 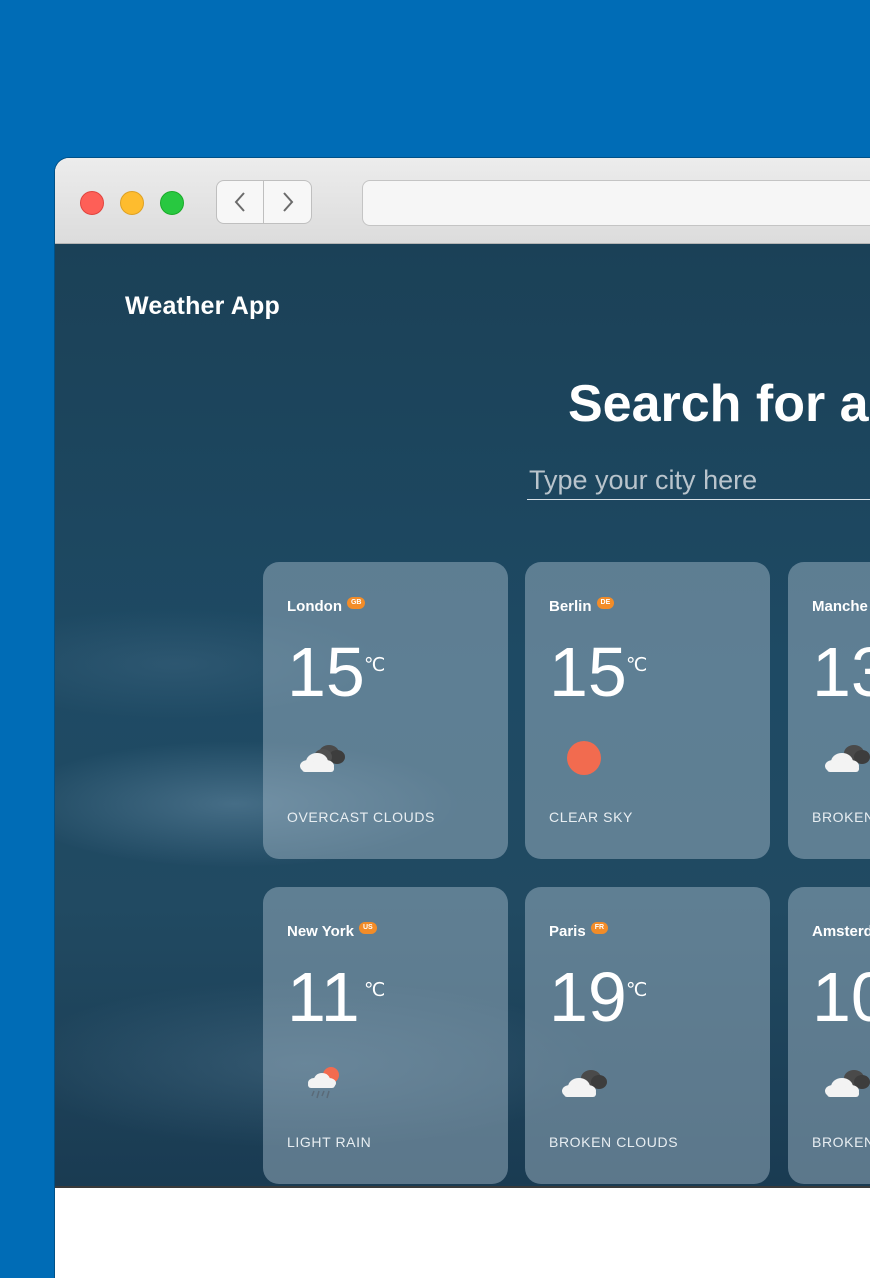 What do you see at coordinates (385, 710) in the screenshot?
I see `weather-card-london: London GB 15 ℃ OVERCAST CLOUDS` at bounding box center [385, 710].